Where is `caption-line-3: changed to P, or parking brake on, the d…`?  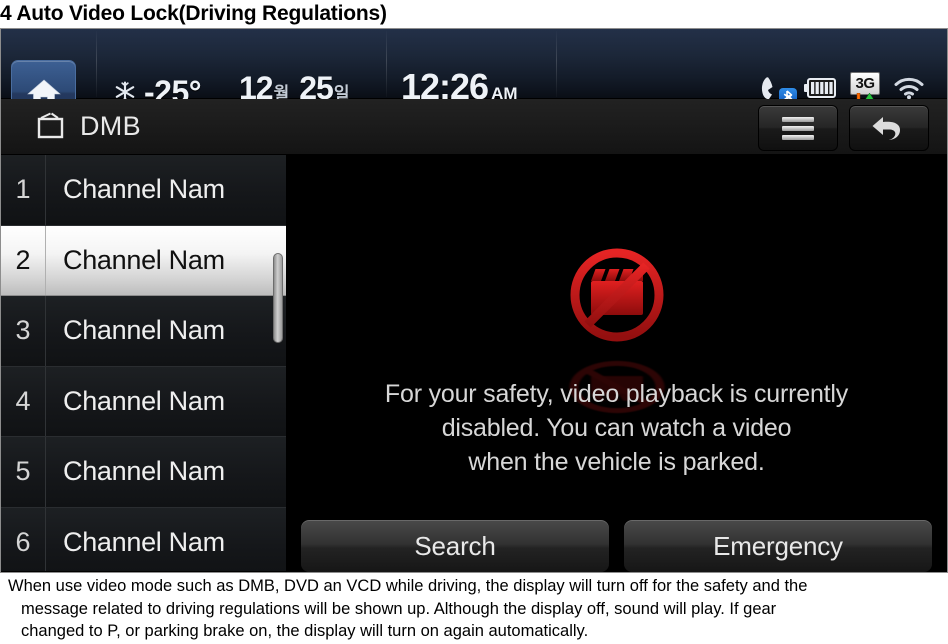
caption-line-3: changed to P, or parking brake on, the d… is located at coordinates (305, 631).